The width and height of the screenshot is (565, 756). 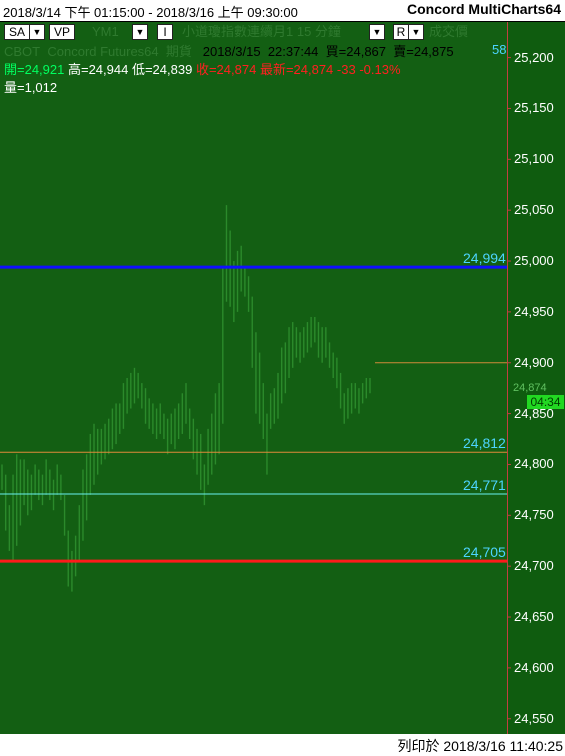 What do you see at coordinates (534, 464) in the screenshot?
I see `y-tick-label: 24,800` at bounding box center [534, 464].